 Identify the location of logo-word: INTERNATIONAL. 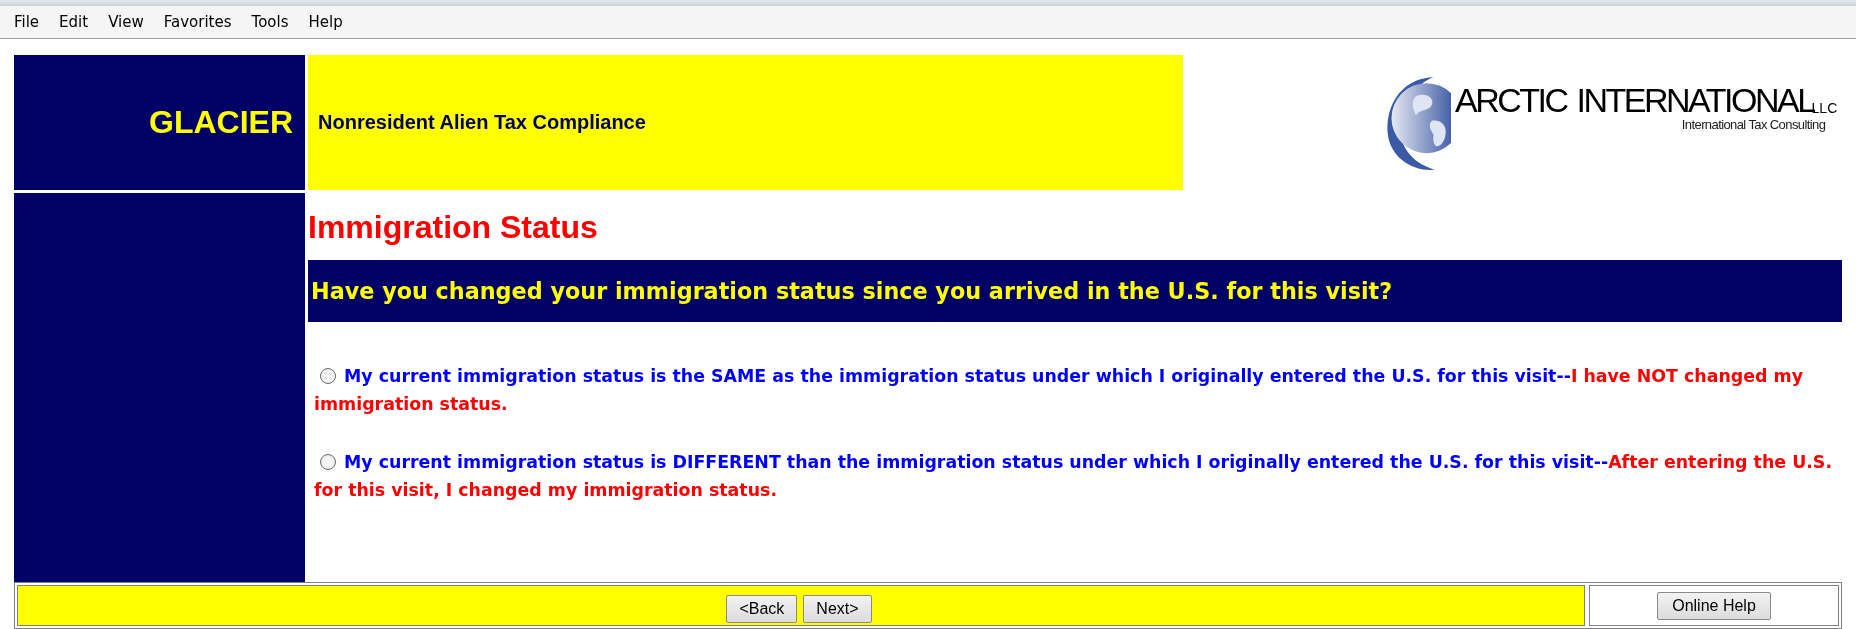
(1695, 100).